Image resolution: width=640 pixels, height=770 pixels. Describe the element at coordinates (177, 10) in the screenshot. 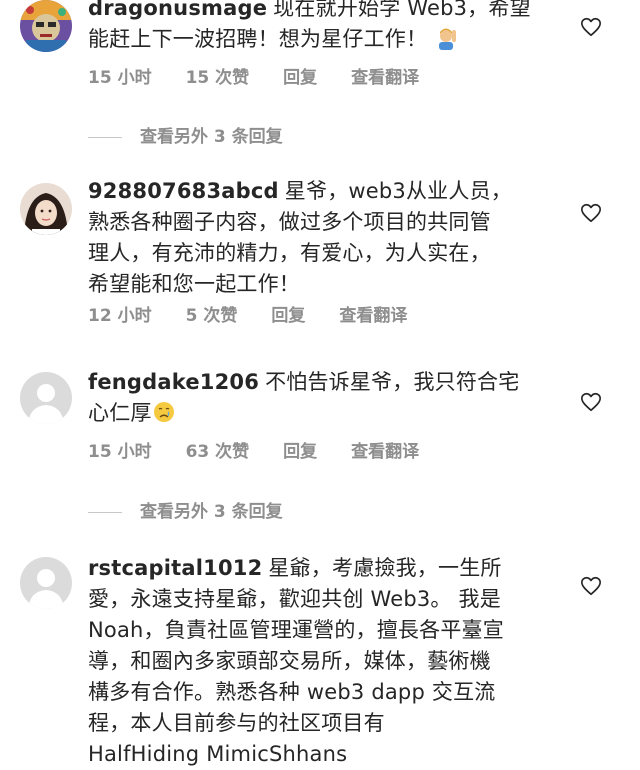

I see `comment-username: dragonusmage` at that location.